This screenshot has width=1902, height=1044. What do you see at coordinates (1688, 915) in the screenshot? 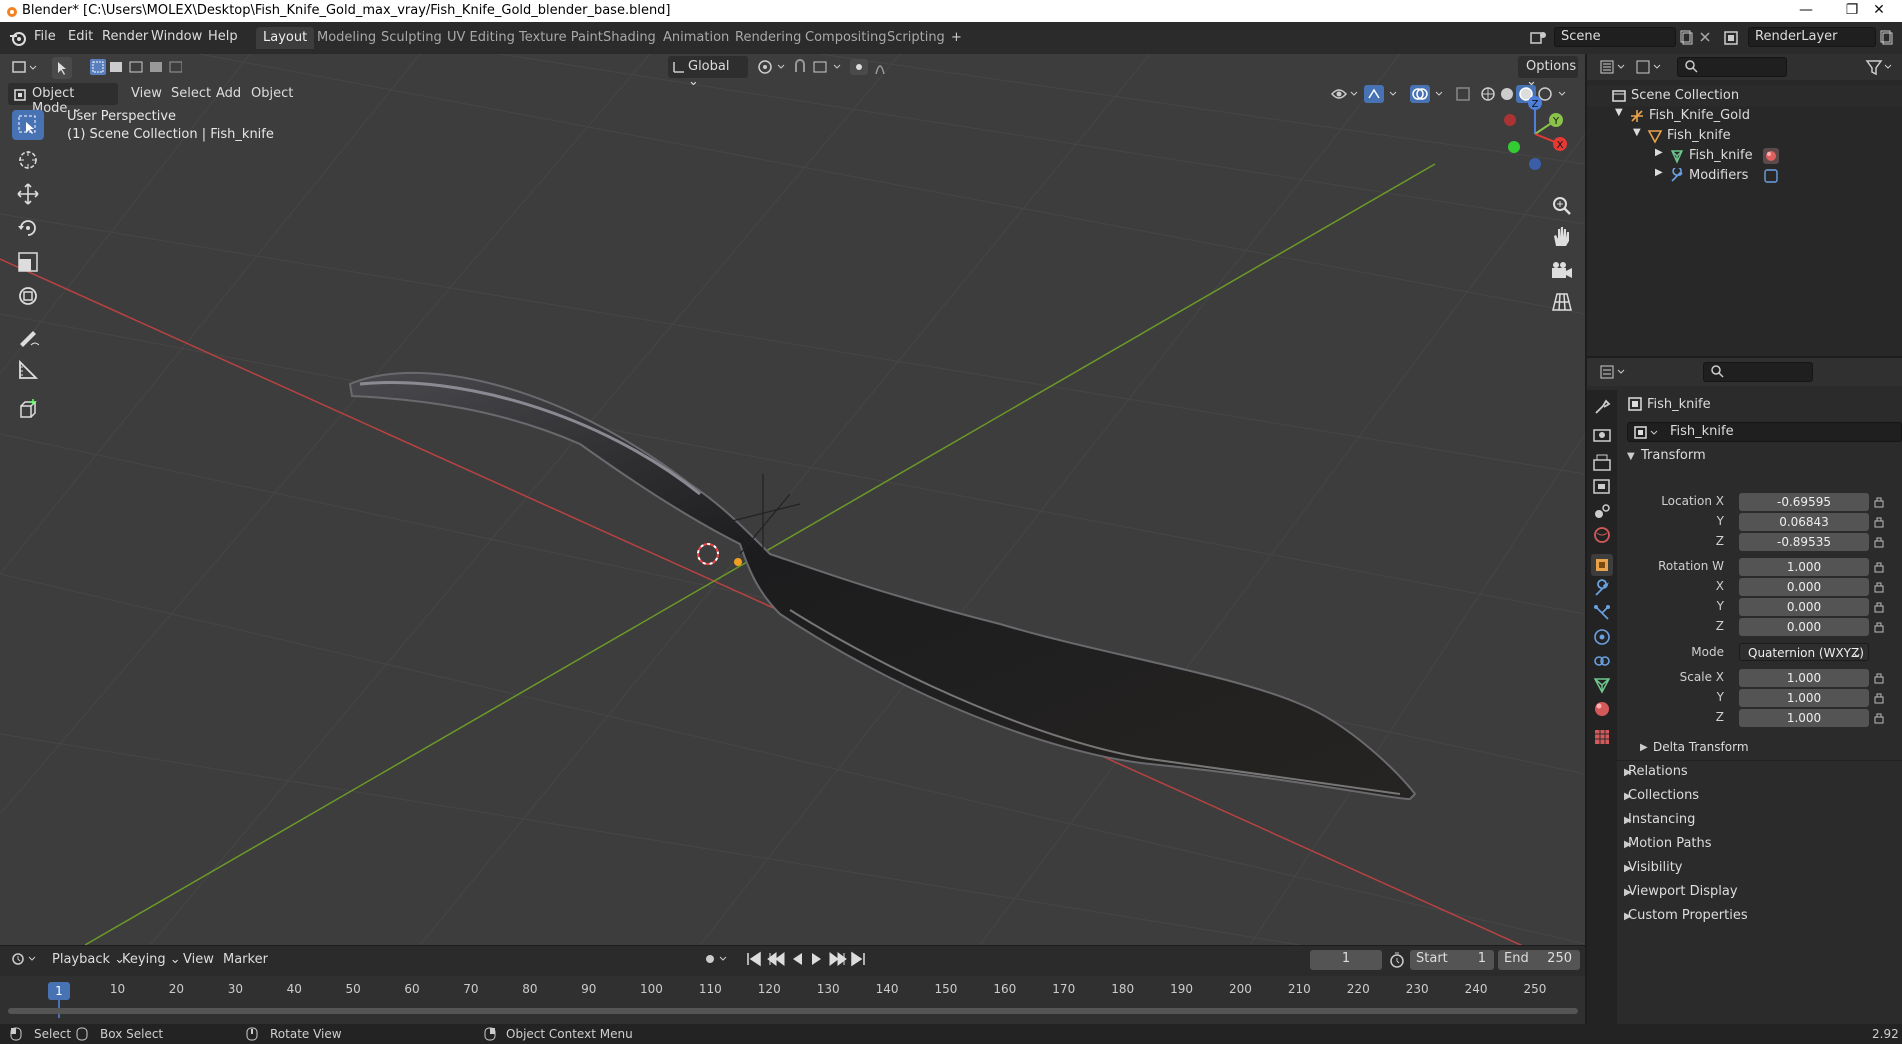
I see `panel-custom-properties: Custom Properties` at bounding box center [1688, 915].